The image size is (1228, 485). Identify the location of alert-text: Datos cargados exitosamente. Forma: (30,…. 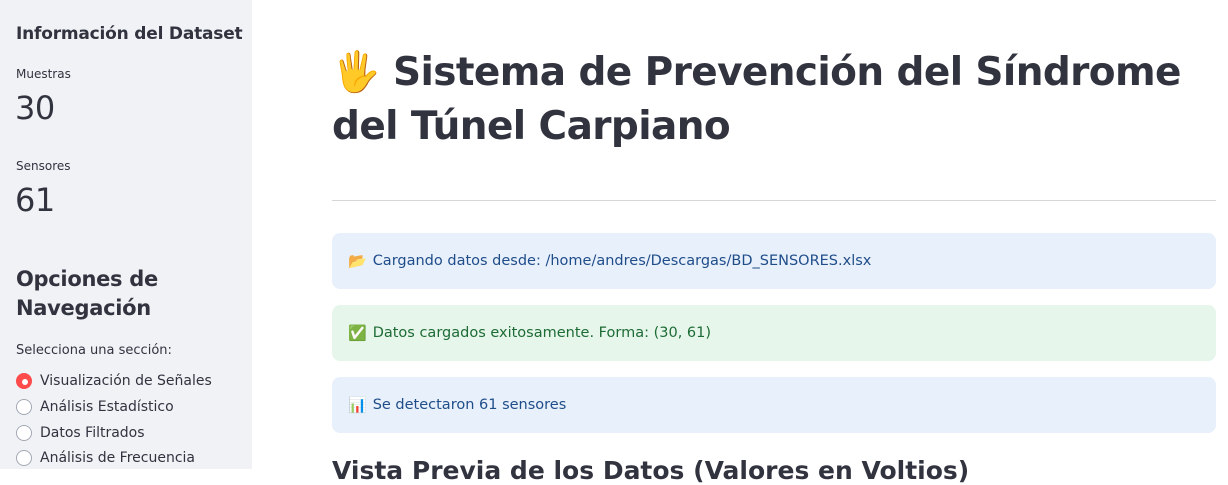
(542, 333).